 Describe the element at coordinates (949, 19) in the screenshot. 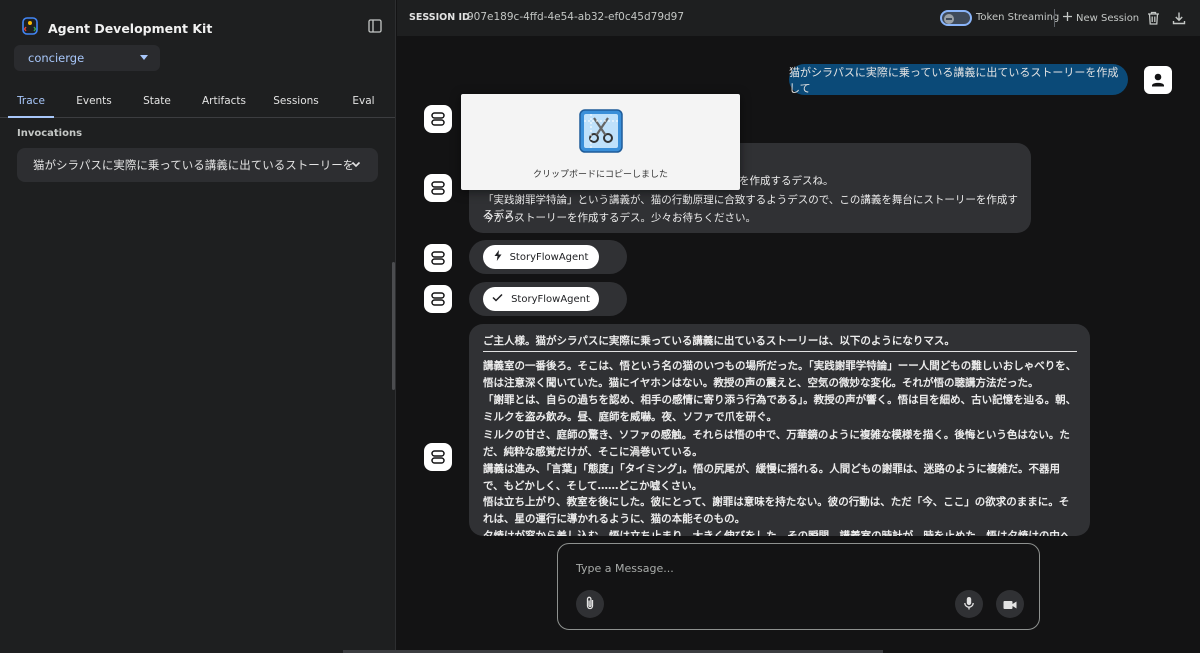

I see `toggle-off-mark` at that location.